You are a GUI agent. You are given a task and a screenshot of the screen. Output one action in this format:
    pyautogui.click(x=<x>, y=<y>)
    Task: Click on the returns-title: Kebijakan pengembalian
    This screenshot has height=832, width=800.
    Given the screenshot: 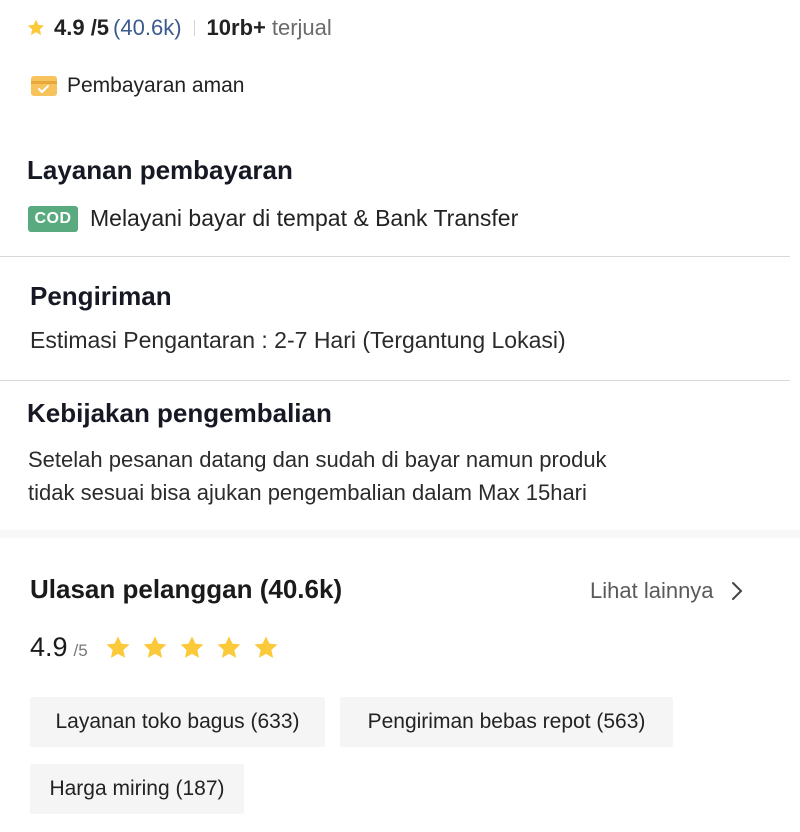 What is the action you would take?
    pyautogui.click(x=179, y=413)
    